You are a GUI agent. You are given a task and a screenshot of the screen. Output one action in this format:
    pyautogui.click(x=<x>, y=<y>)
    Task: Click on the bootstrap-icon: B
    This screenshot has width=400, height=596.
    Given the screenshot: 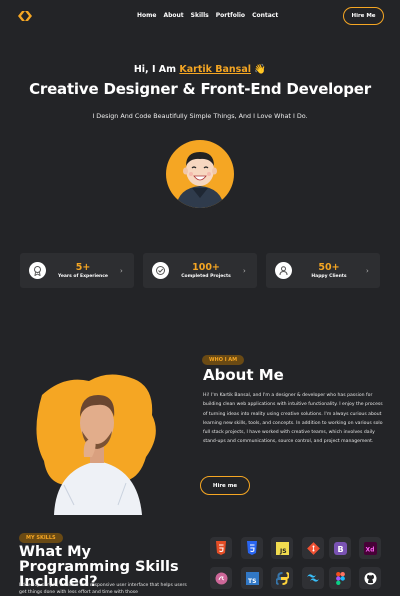 What is the action you would take?
    pyautogui.click(x=340, y=548)
    